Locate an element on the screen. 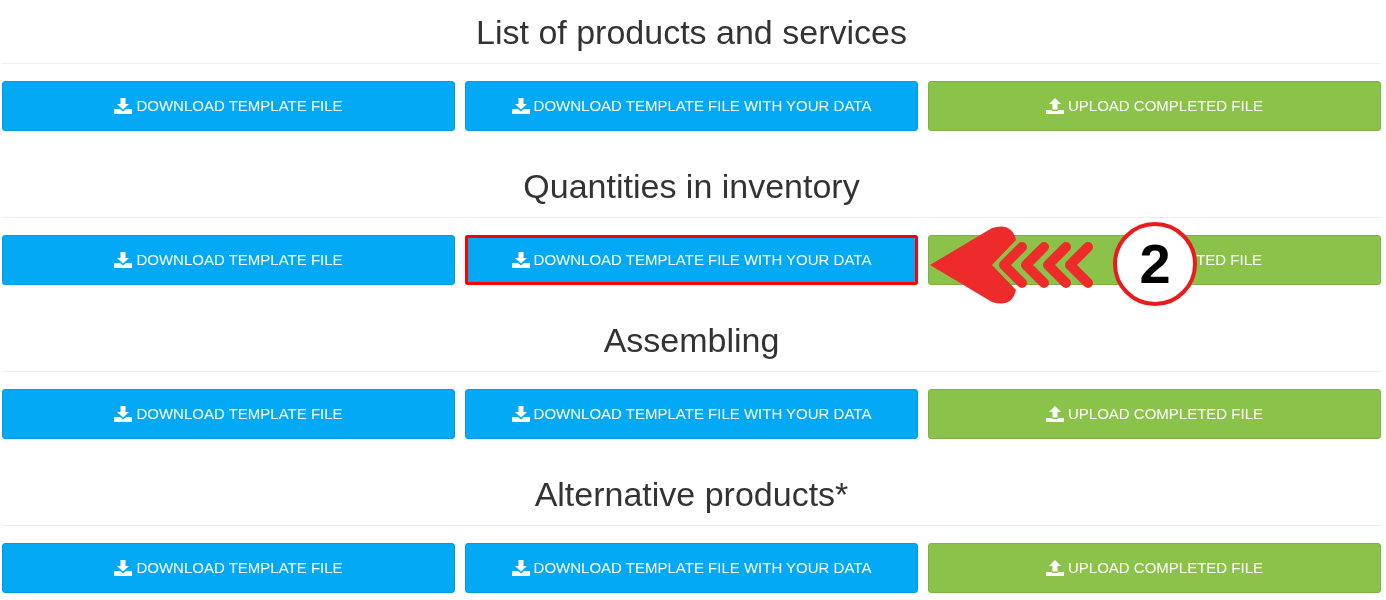 The width and height of the screenshot is (1386, 600). section-title: Assembling is located at coordinates (691, 339).